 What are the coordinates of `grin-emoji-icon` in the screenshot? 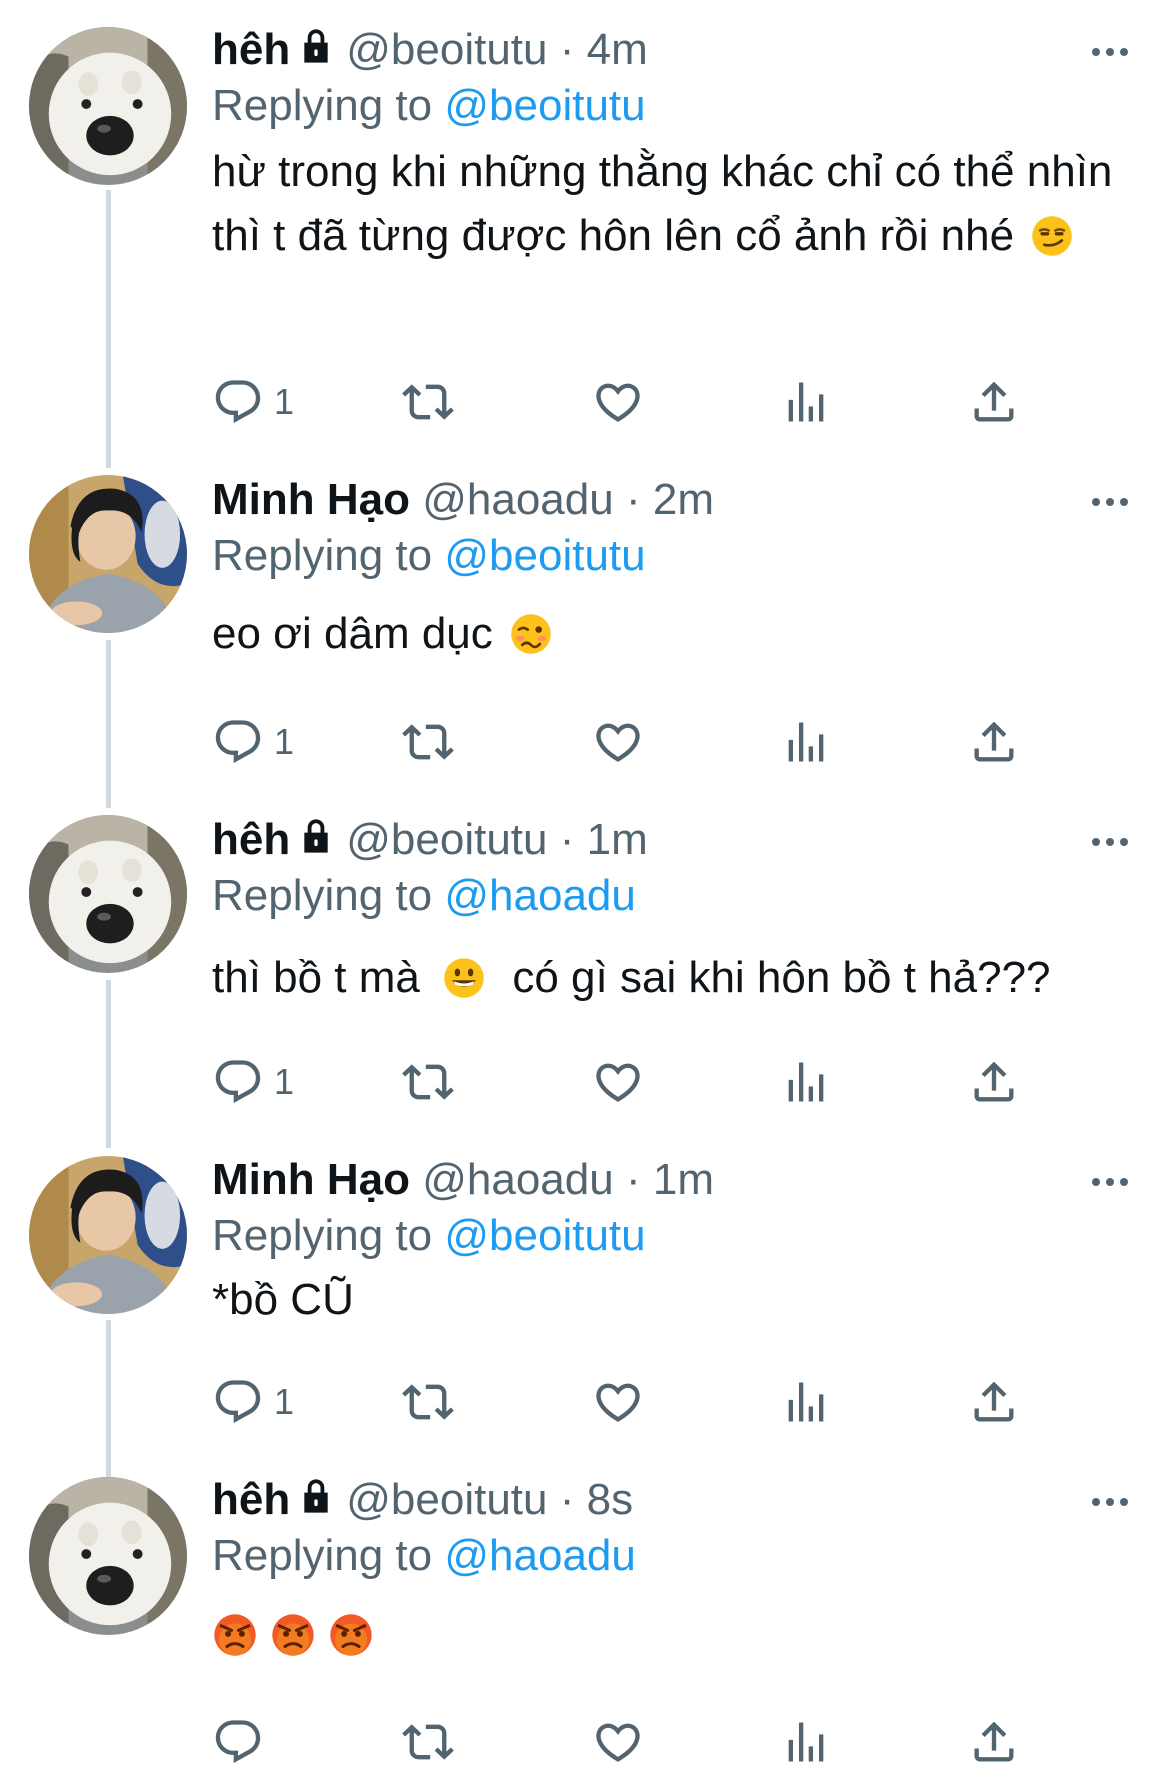 It's located at (464, 978).